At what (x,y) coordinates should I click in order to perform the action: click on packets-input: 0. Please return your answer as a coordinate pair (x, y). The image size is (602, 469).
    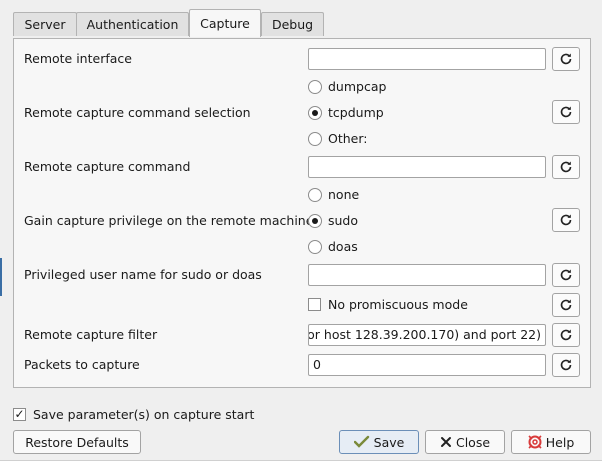
    Looking at the image, I should click on (427, 365).